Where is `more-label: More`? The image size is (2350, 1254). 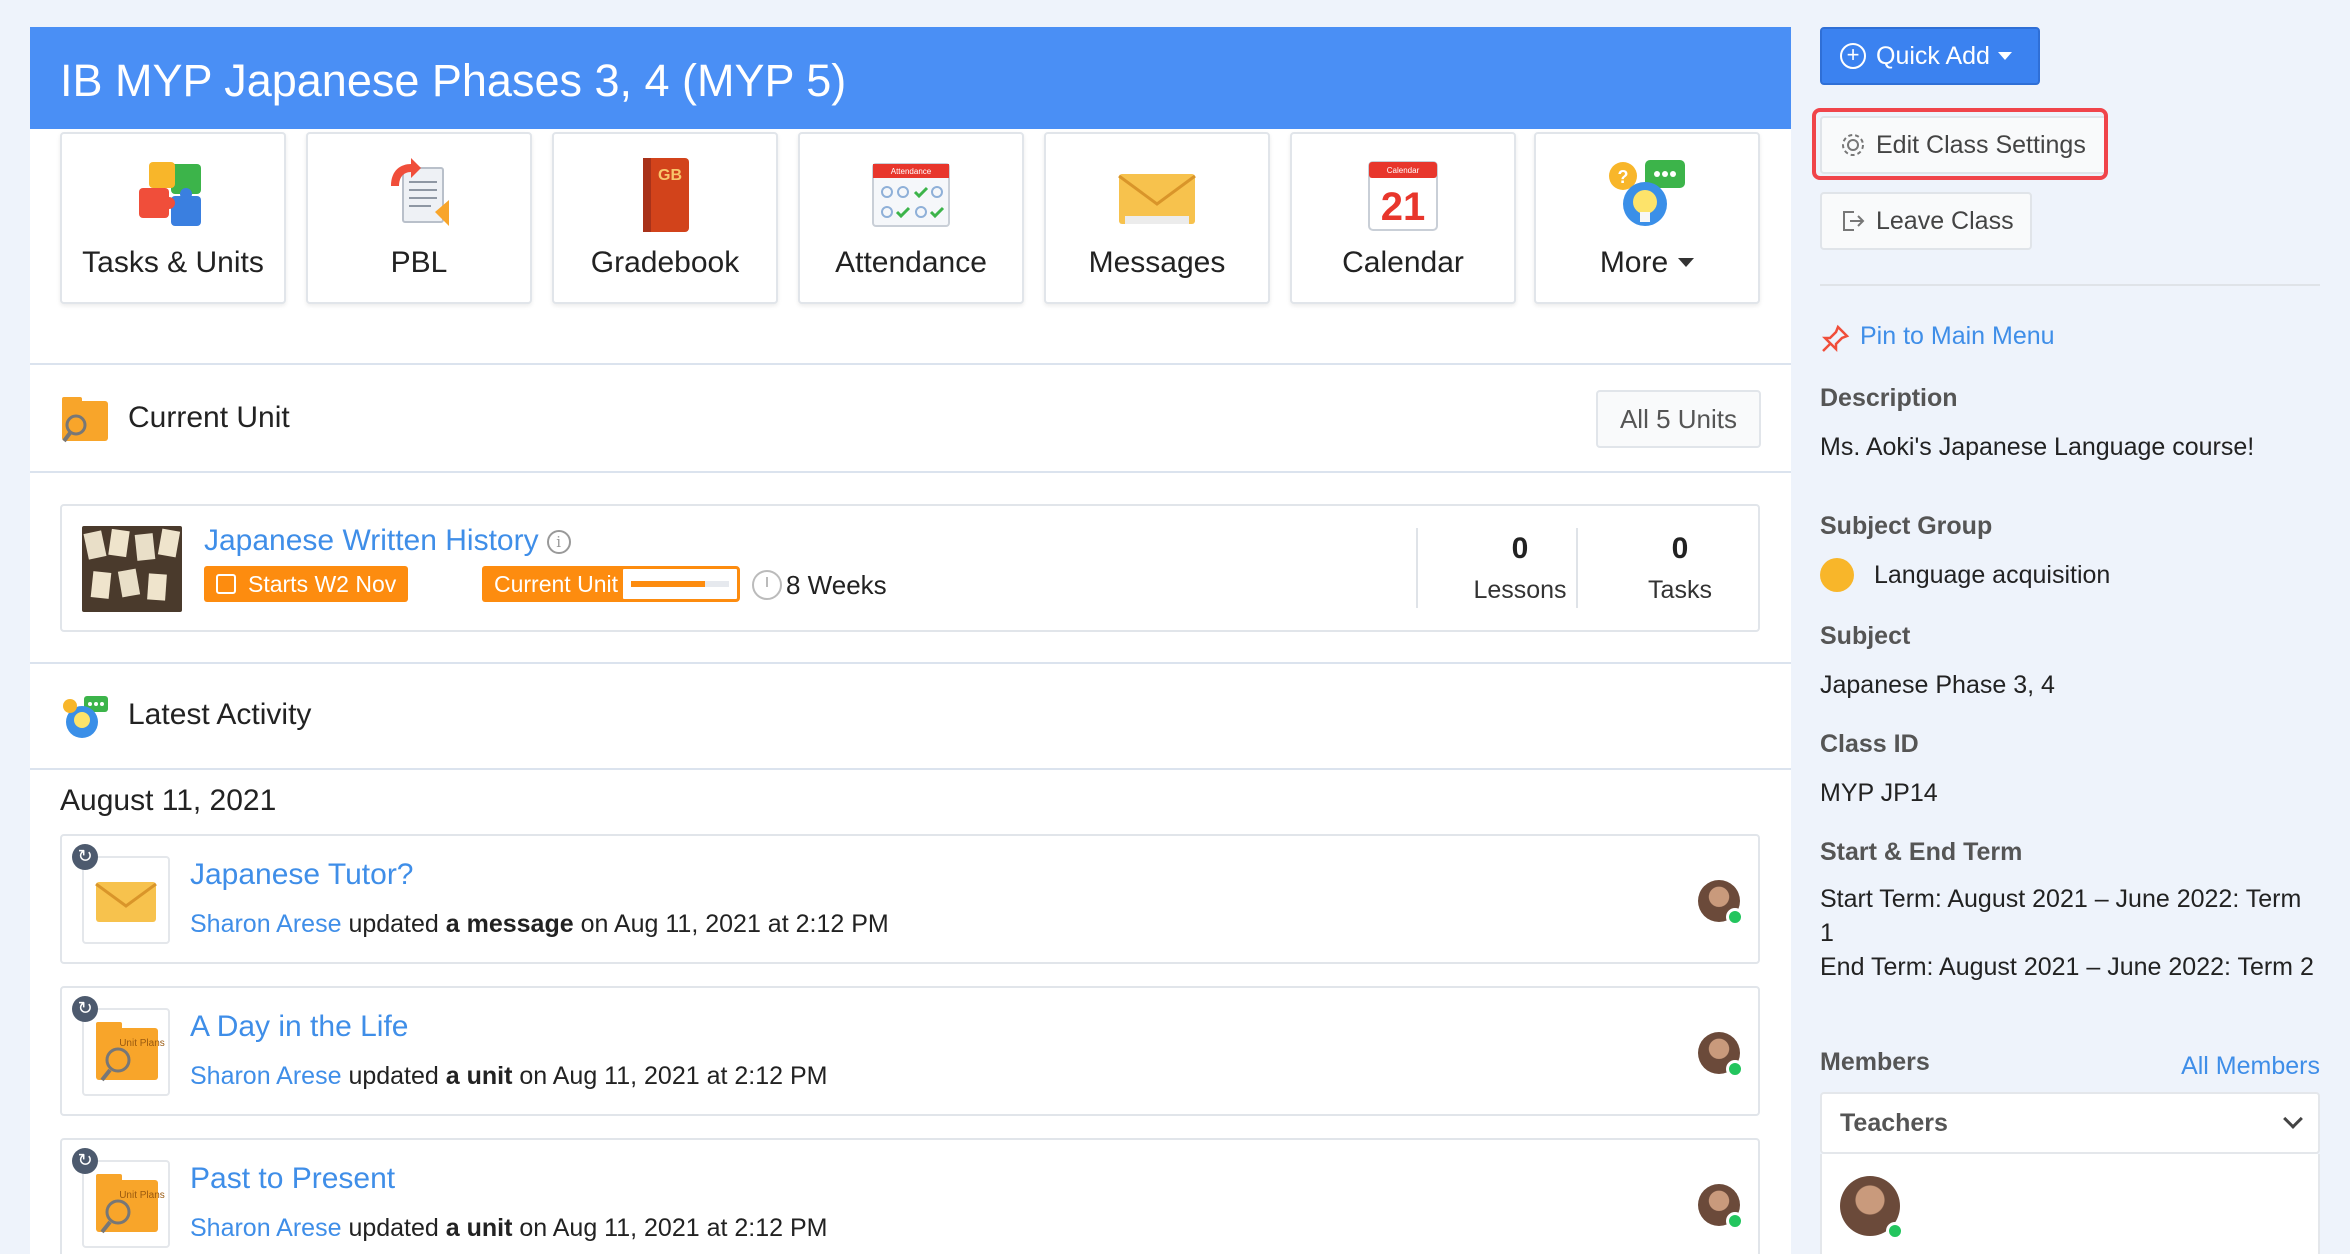 more-label: More is located at coordinates (1634, 262).